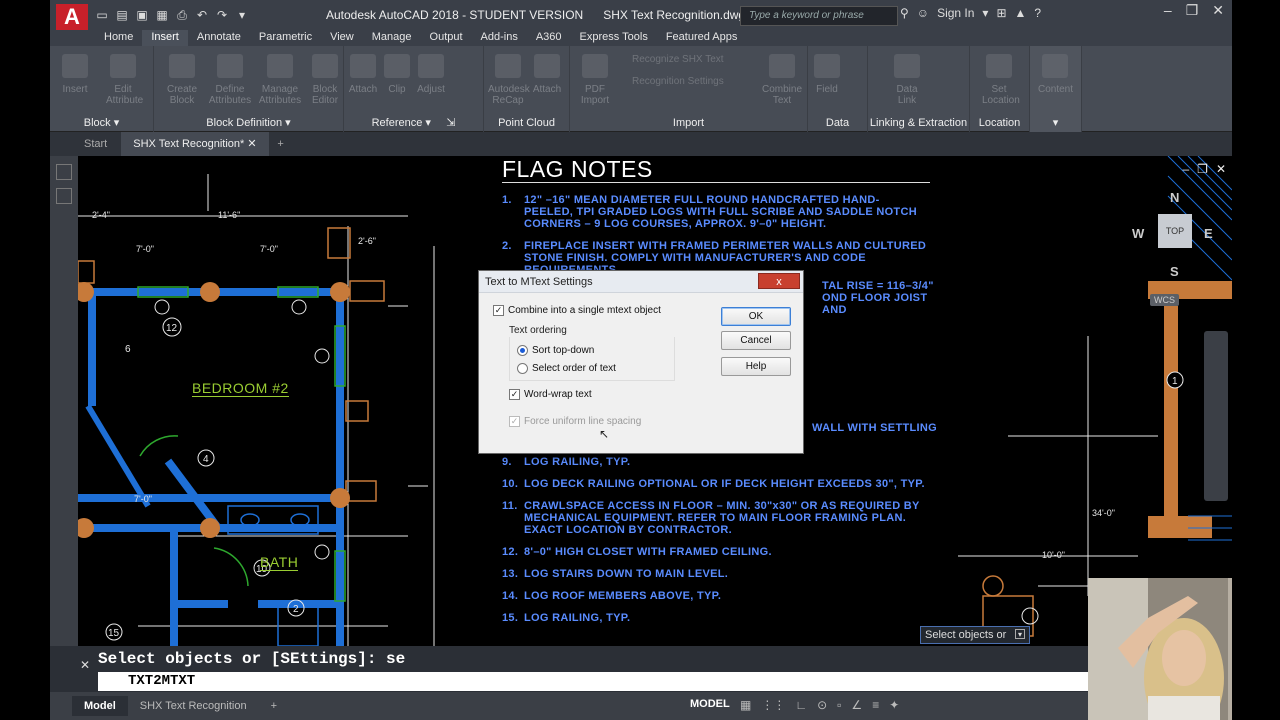 The width and height of the screenshot is (1280, 720). I want to click on insert-block-button: Insert, so click(75, 74).